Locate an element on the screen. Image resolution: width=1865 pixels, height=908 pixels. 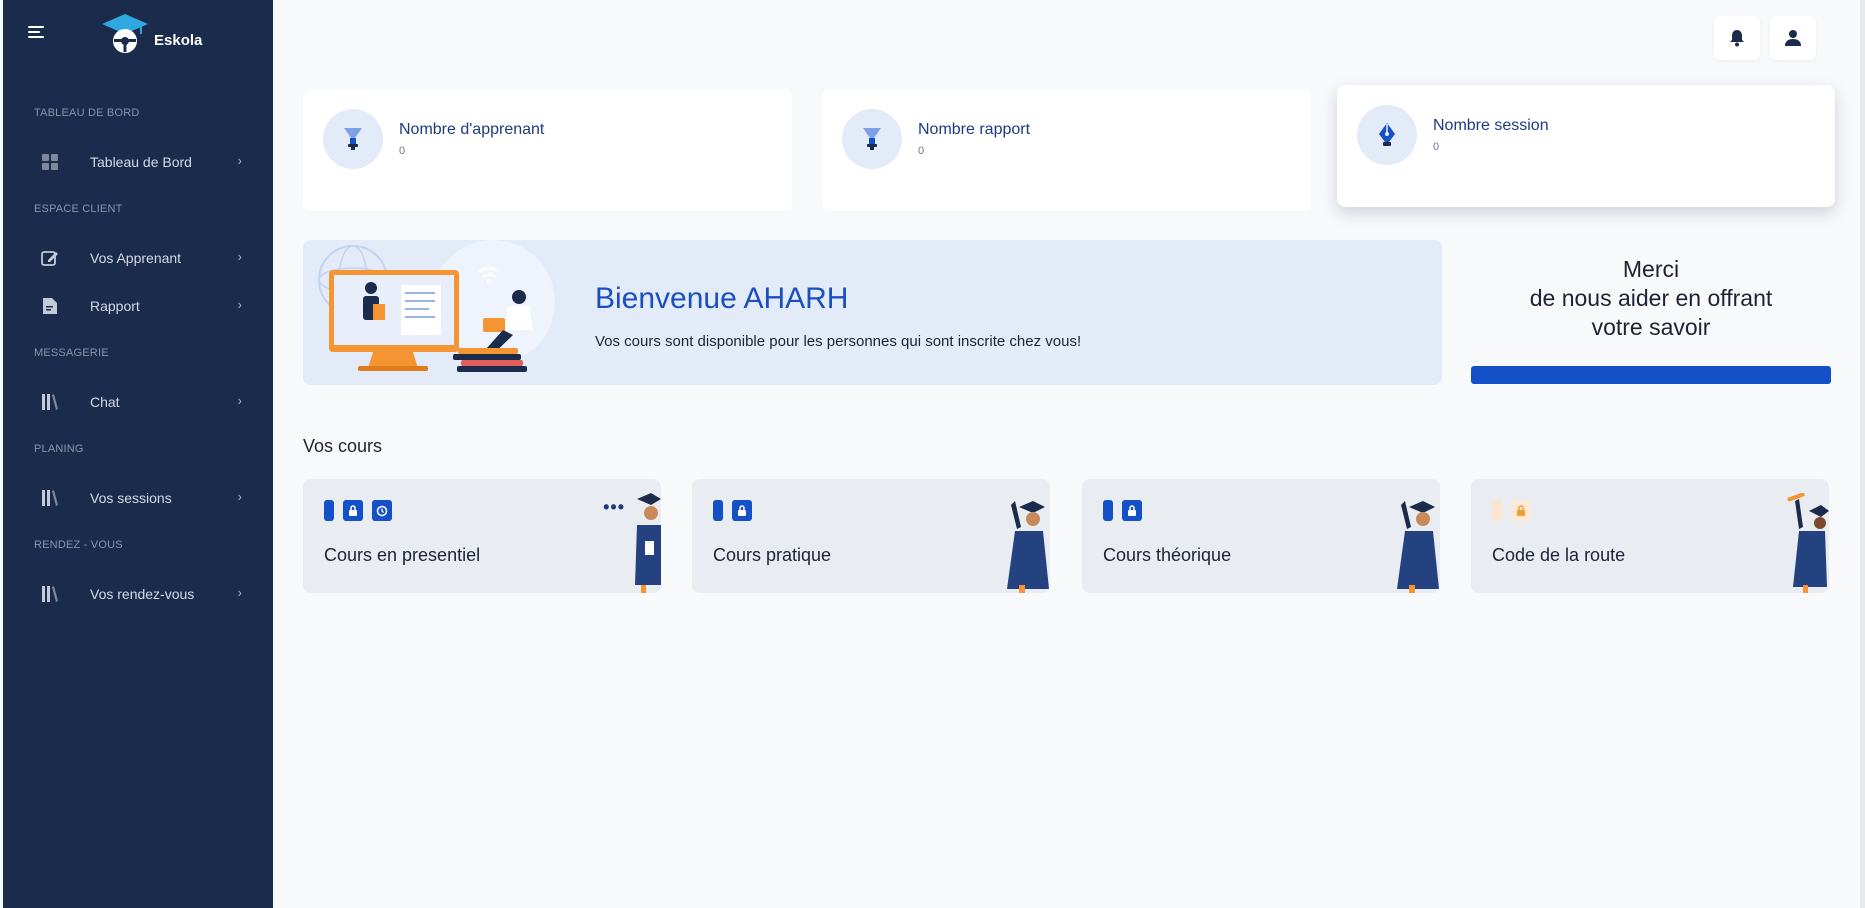
stat-card-apprenant: Nombre d'apprenant 0 is located at coordinates (547, 150).